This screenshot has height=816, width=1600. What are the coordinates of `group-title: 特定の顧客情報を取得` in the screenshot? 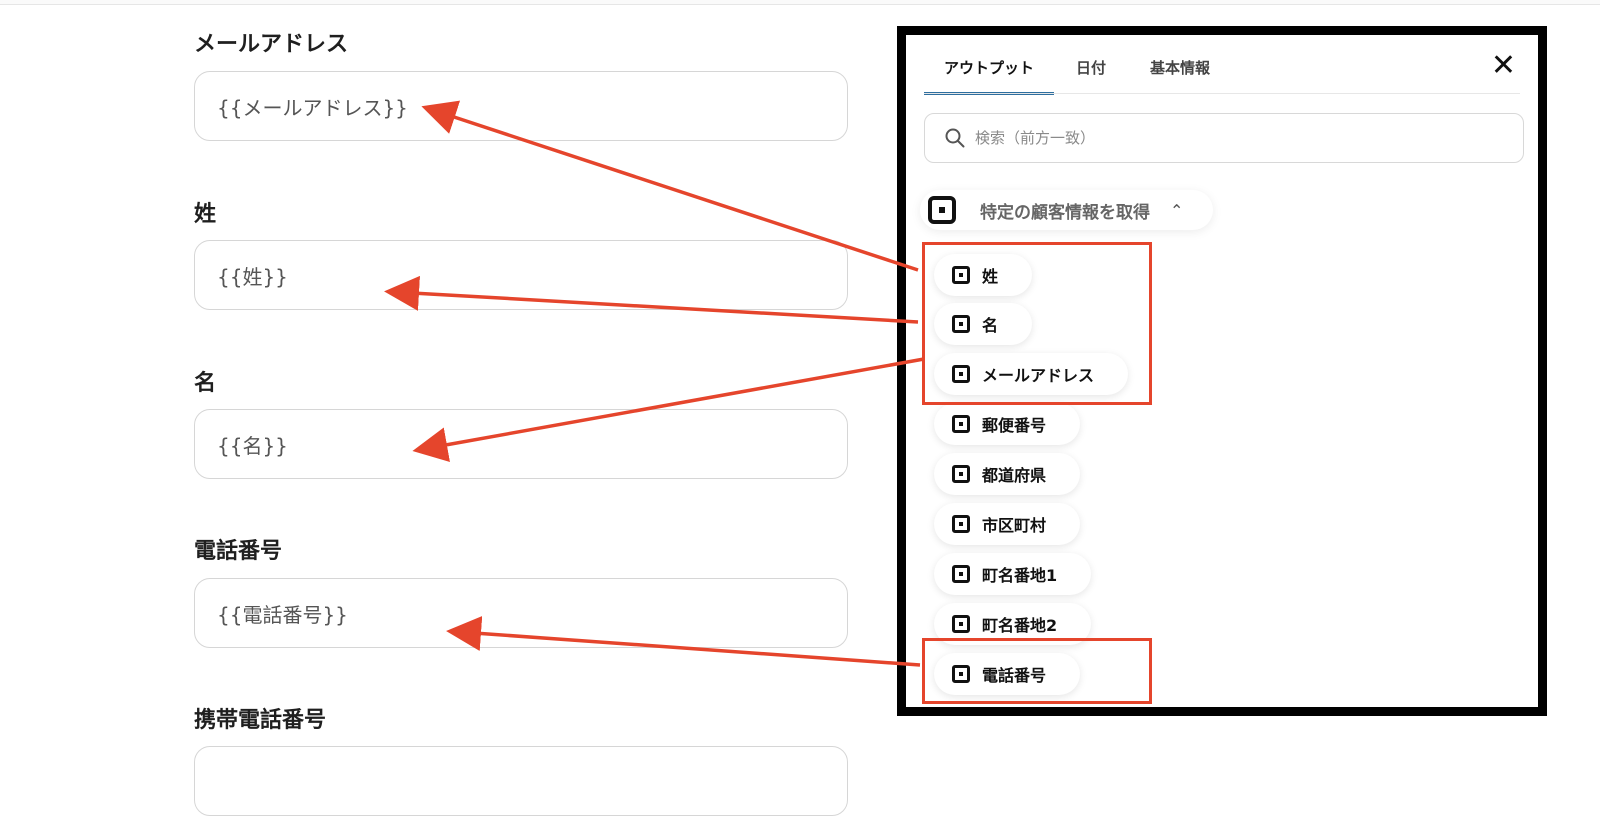 It's located at (1065, 212).